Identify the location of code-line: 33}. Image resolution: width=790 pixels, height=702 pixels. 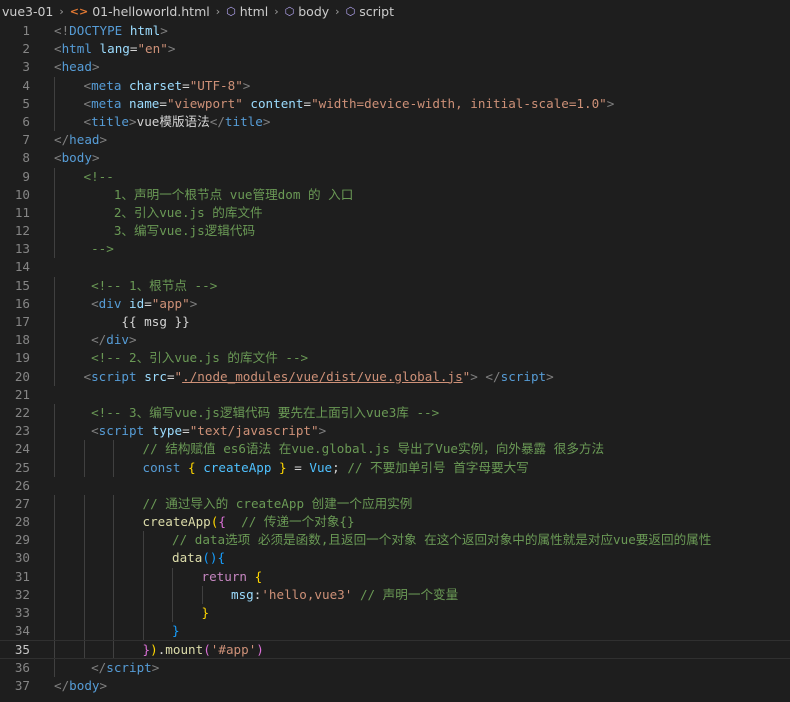
(395, 613).